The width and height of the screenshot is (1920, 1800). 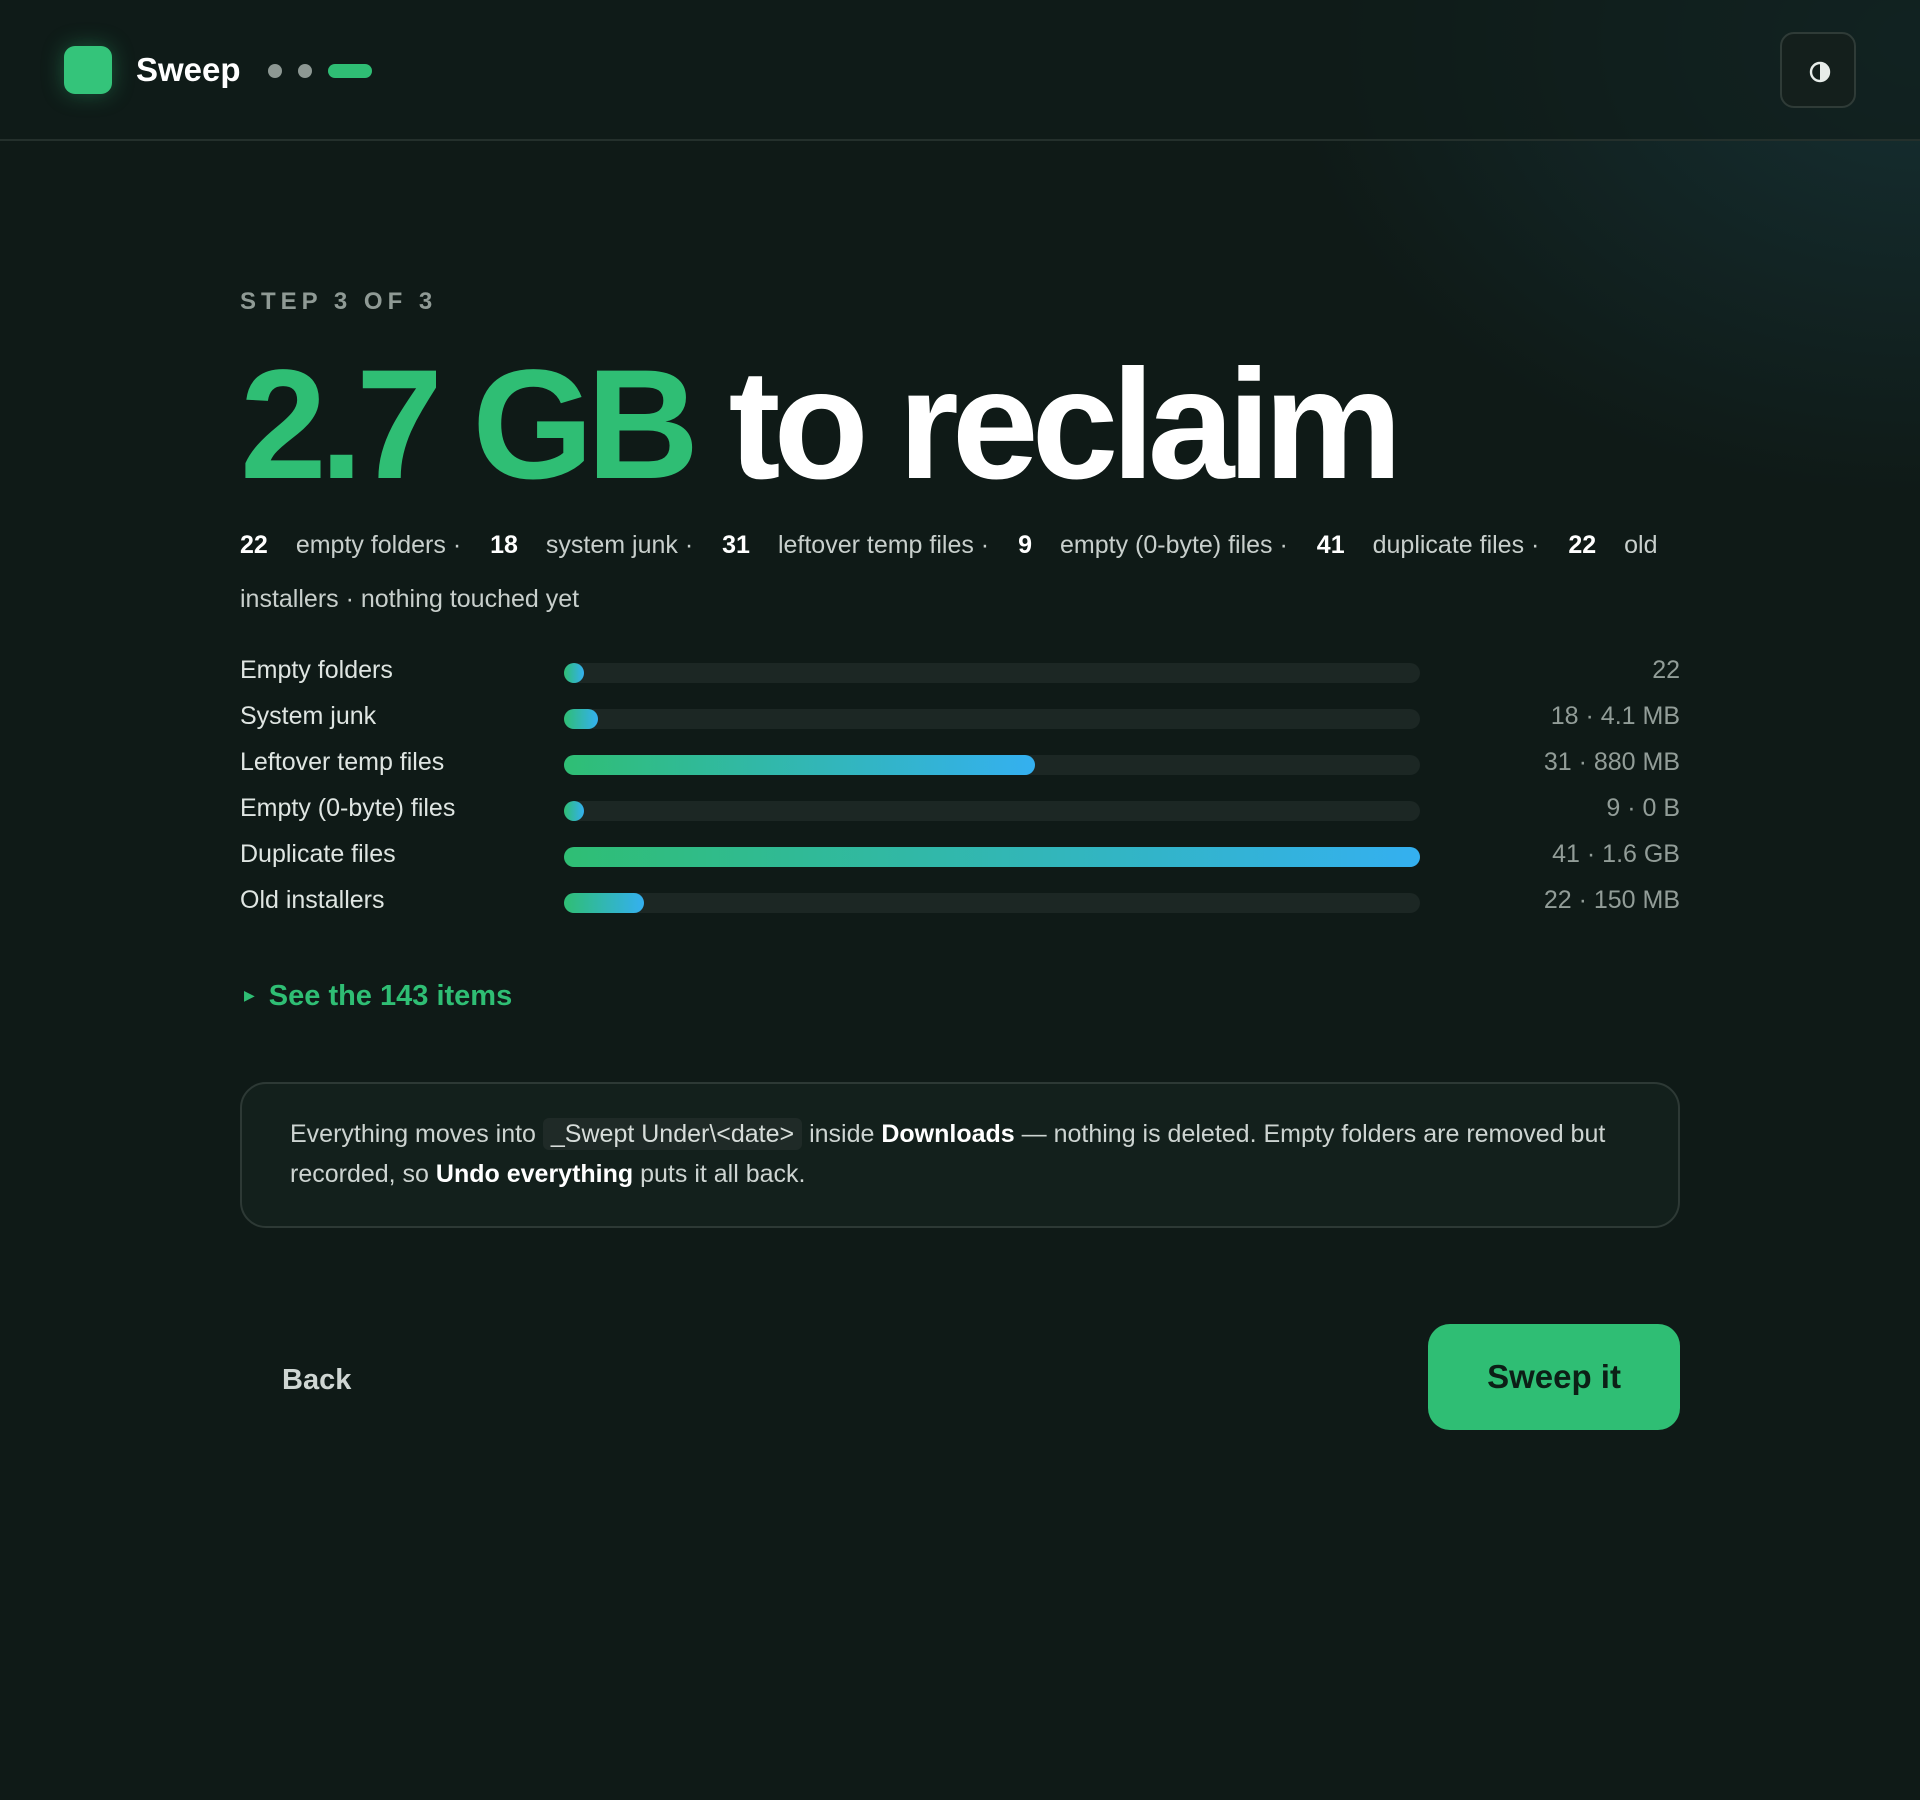 I want to click on see-items-toggle: ▶ See the 143 items, so click(x=378, y=996).